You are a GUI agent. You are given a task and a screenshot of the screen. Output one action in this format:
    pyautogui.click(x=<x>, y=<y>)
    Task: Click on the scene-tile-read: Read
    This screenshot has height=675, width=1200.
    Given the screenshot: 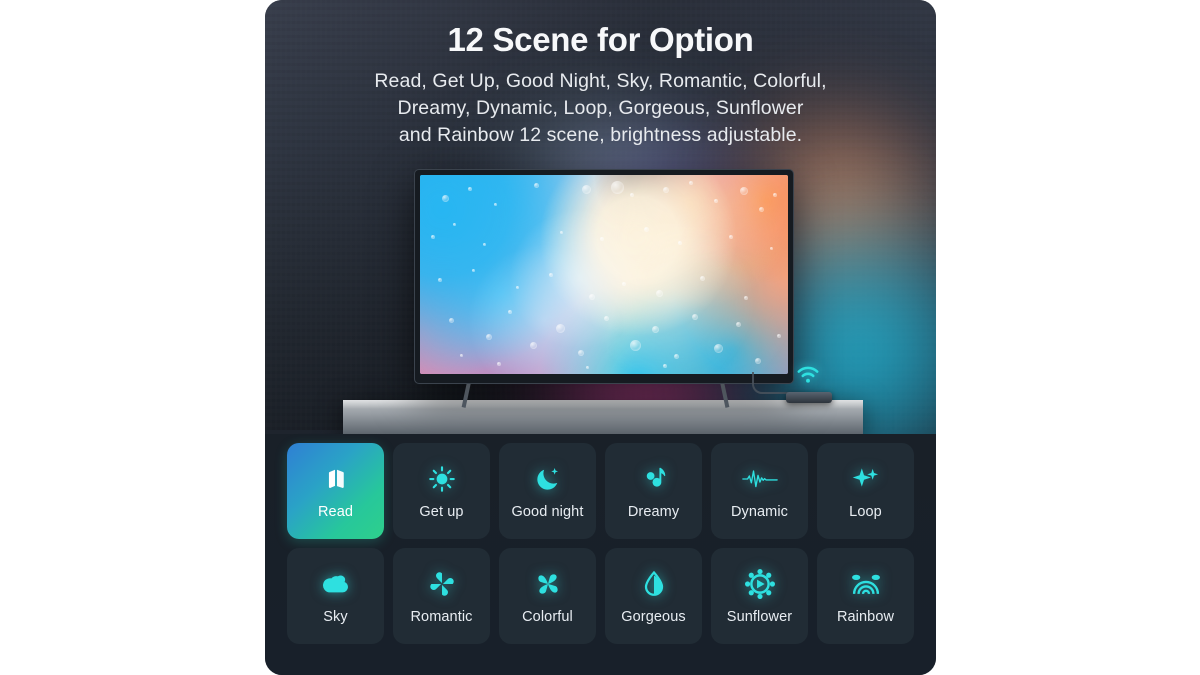 What is the action you would take?
    pyautogui.click(x=335, y=491)
    